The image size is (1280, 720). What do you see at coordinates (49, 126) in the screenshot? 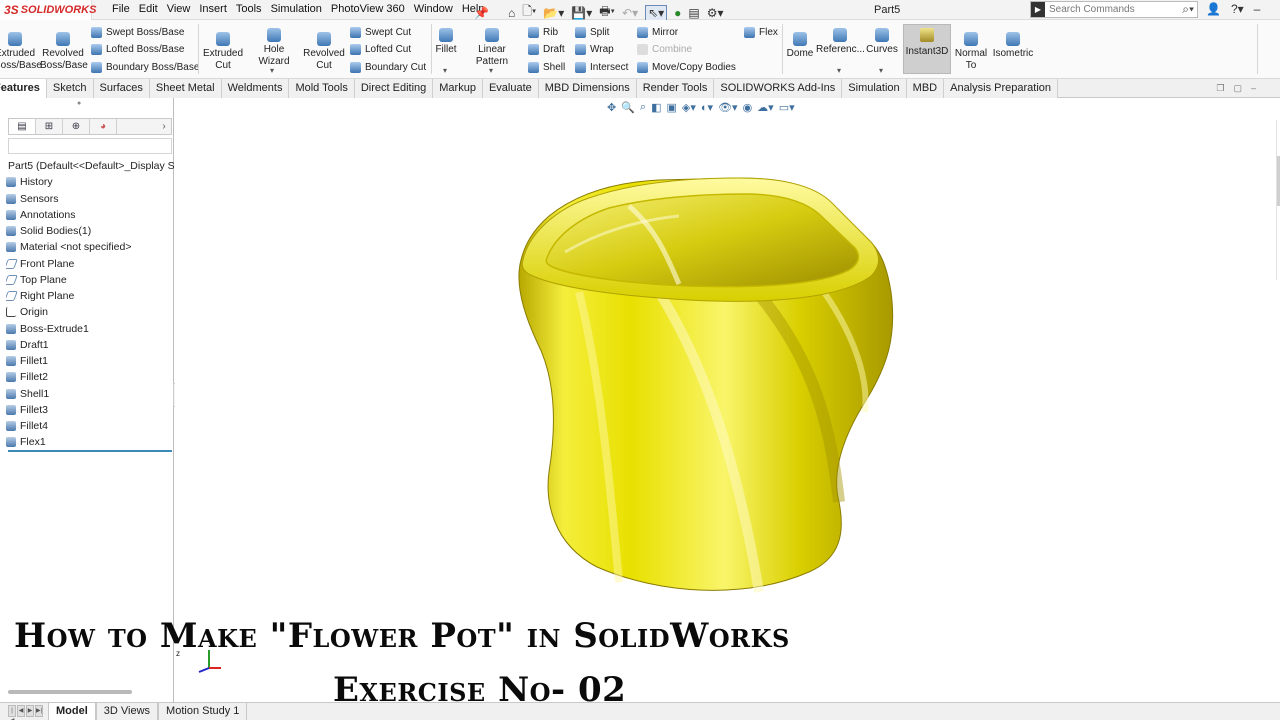
I see `property-manager-tab-icon: ⊞` at bounding box center [49, 126].